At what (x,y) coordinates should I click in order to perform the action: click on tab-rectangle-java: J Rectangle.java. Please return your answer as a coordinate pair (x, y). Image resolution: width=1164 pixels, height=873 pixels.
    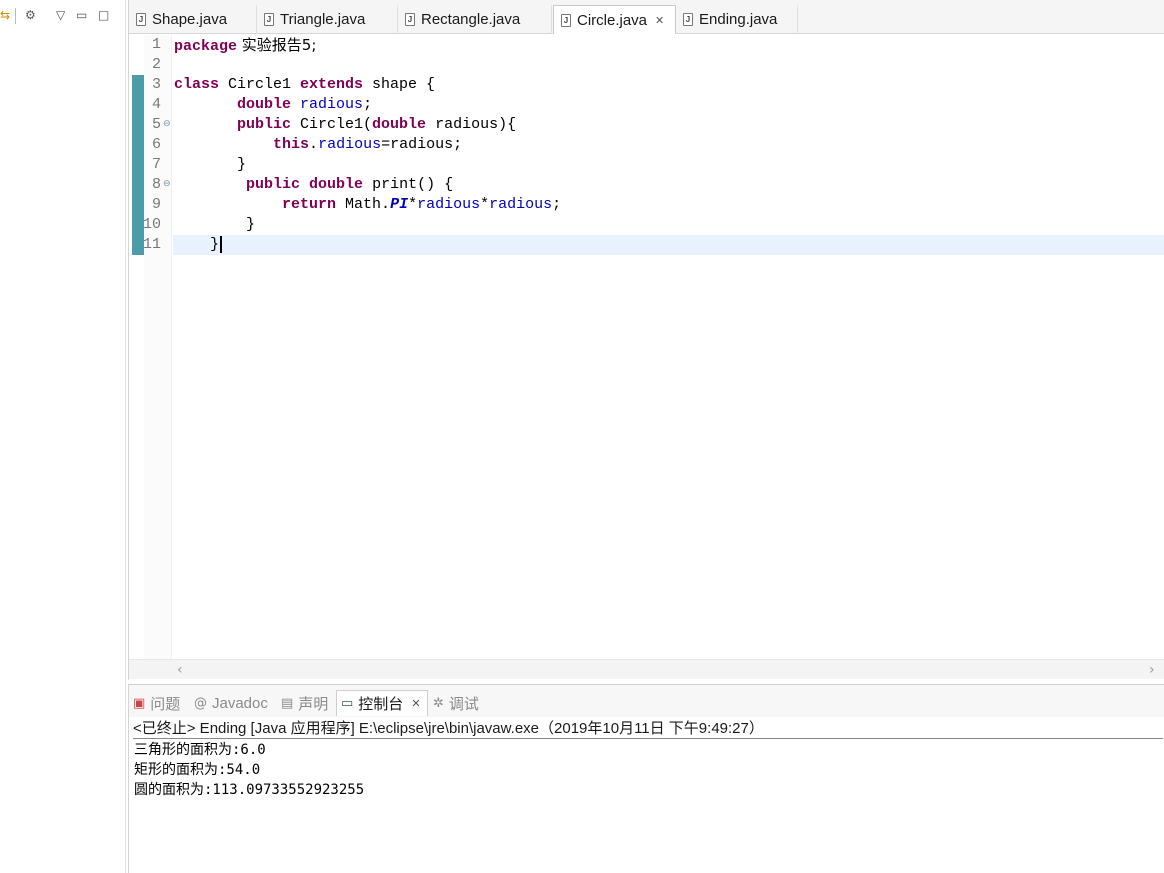
    Looking at the image, I should click on (475, 19).